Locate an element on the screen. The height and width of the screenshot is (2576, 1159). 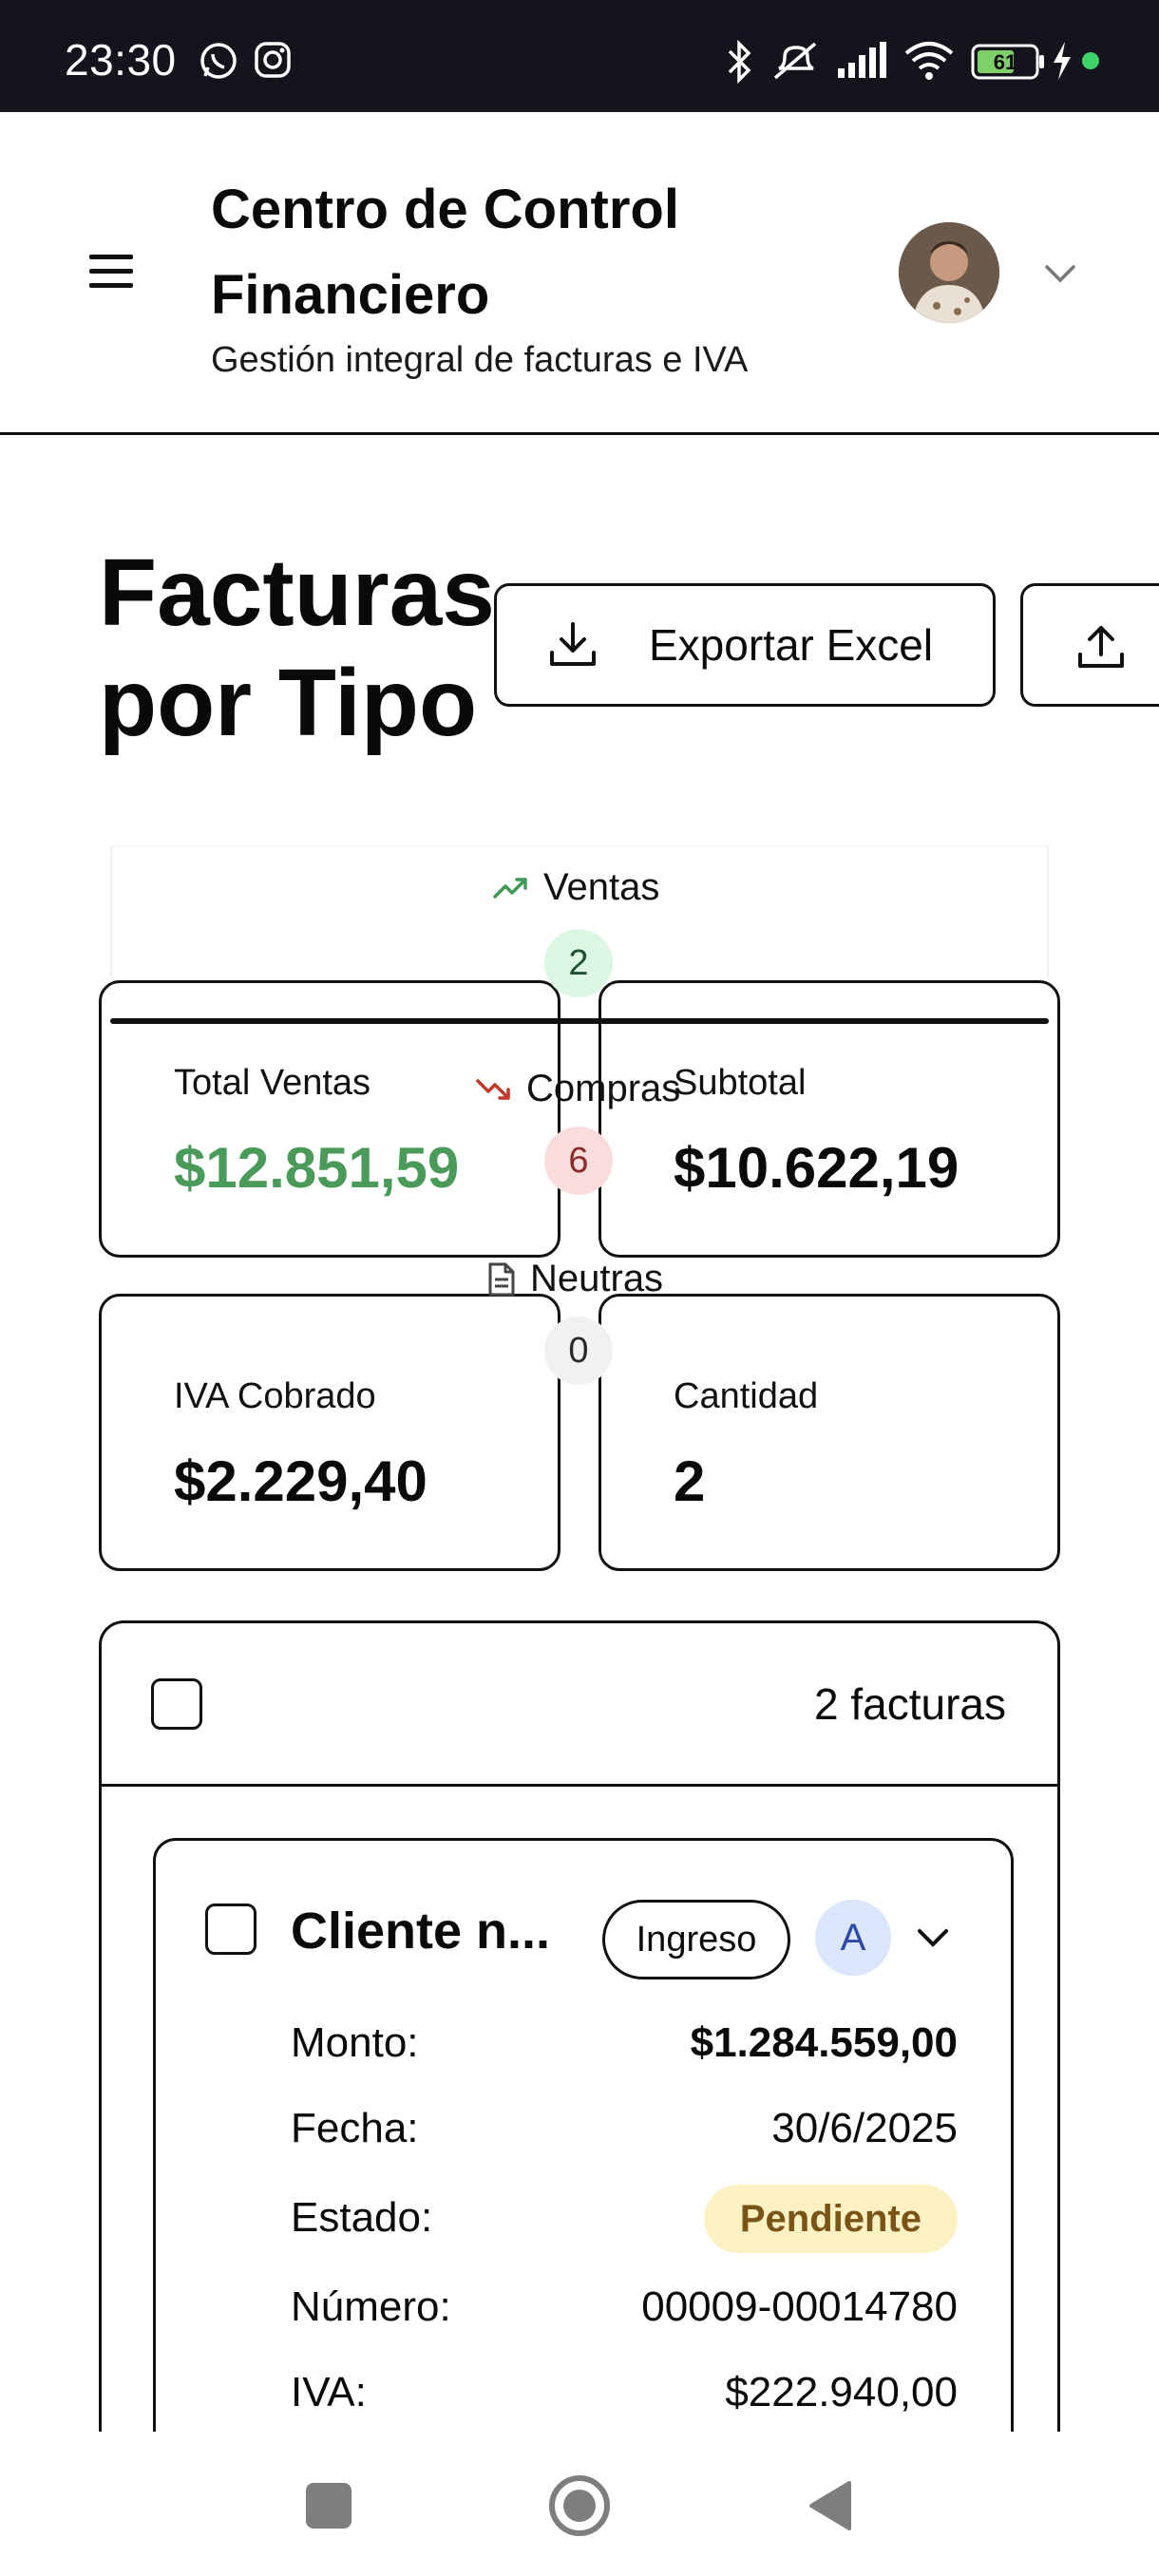
download-icon is located at coordinates (573, 644).